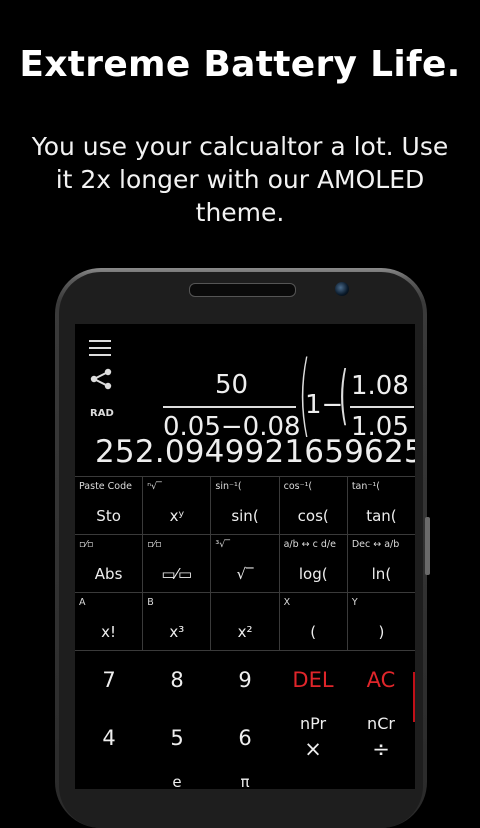 The height and width of the screenshot is (828, 480). Describe the element at coordinates (177, 680) in the screenshot. I see `key-8: 8` at that location.